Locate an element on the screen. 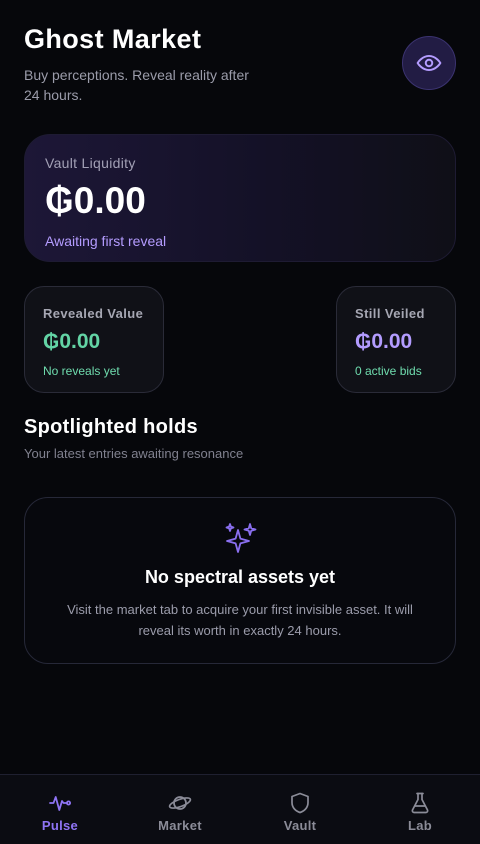  eye-icon is located at coordinates (429, 63).